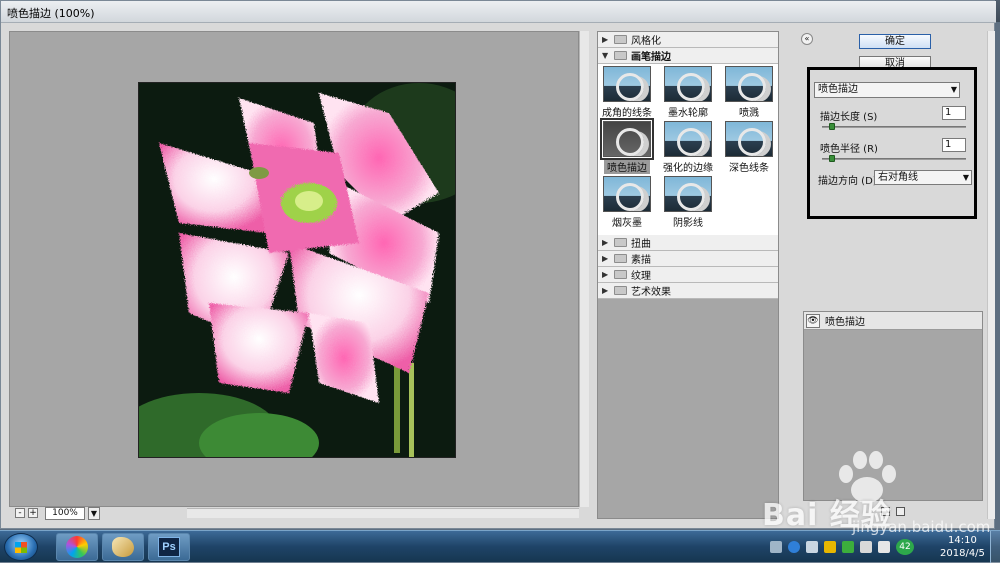  I want to click on update-icon, so click(848, 547).